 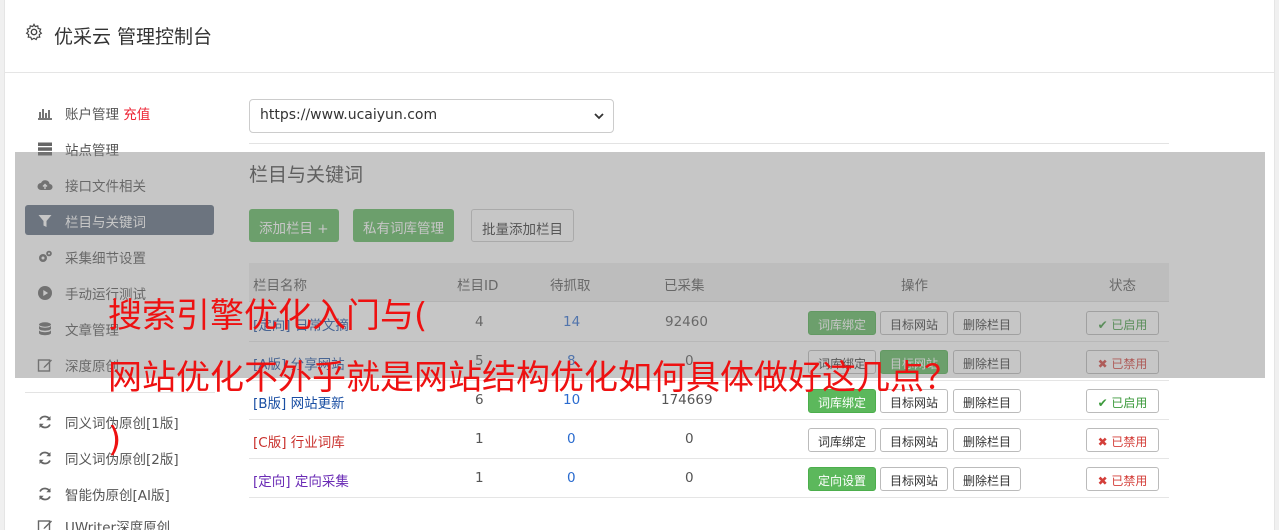 I want to click on overlay-headline-line1: 搜索引擎优化入门与(, so click(x=268, y=316).